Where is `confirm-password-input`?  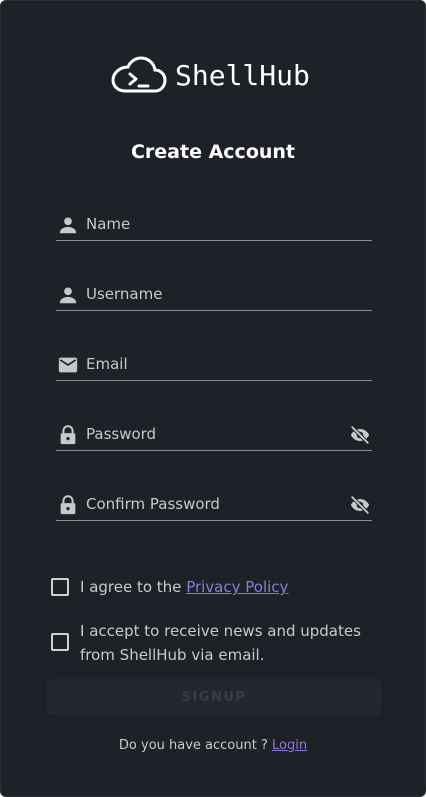 confirm-password-input is located at coordinates (211, 504).